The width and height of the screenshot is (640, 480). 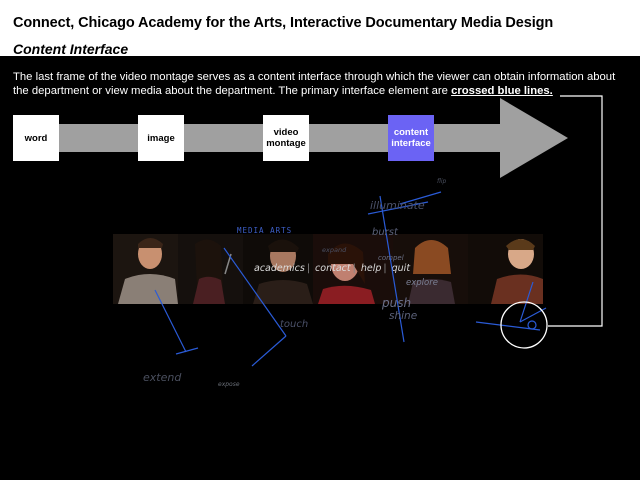 What do you see at coordinates (532, 325) in the screenshot?
I see `selection-dot` at bounding box center [532, 325].